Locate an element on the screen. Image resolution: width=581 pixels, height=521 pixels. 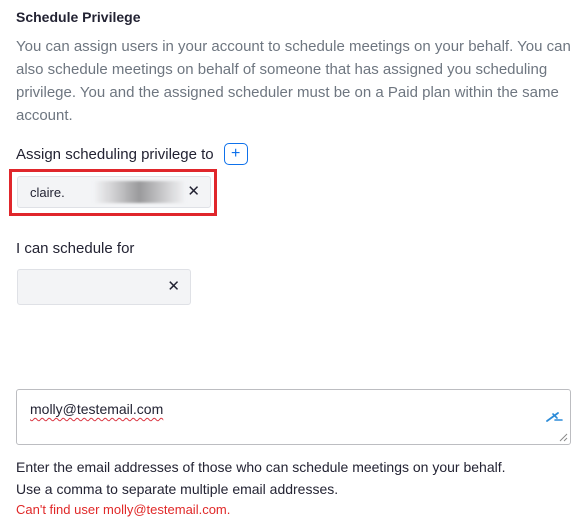
pen-icon is located at coordinates (554, 417).